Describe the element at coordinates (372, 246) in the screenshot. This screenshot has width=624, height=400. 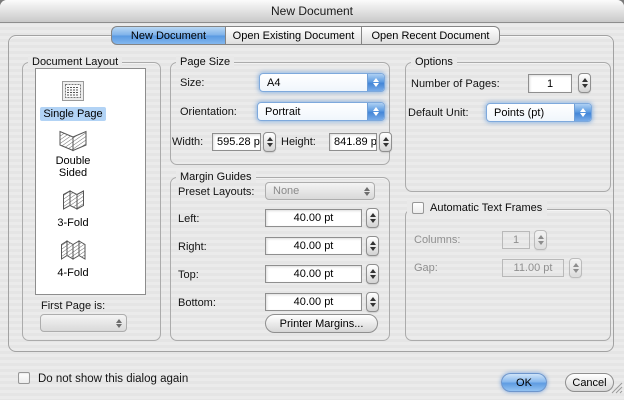
I see `margin-right-stepper` at that location.